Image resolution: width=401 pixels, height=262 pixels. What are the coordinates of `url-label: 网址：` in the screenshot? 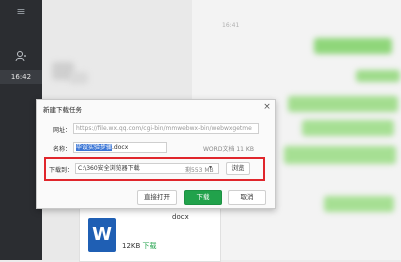 It's located at (62, 130).